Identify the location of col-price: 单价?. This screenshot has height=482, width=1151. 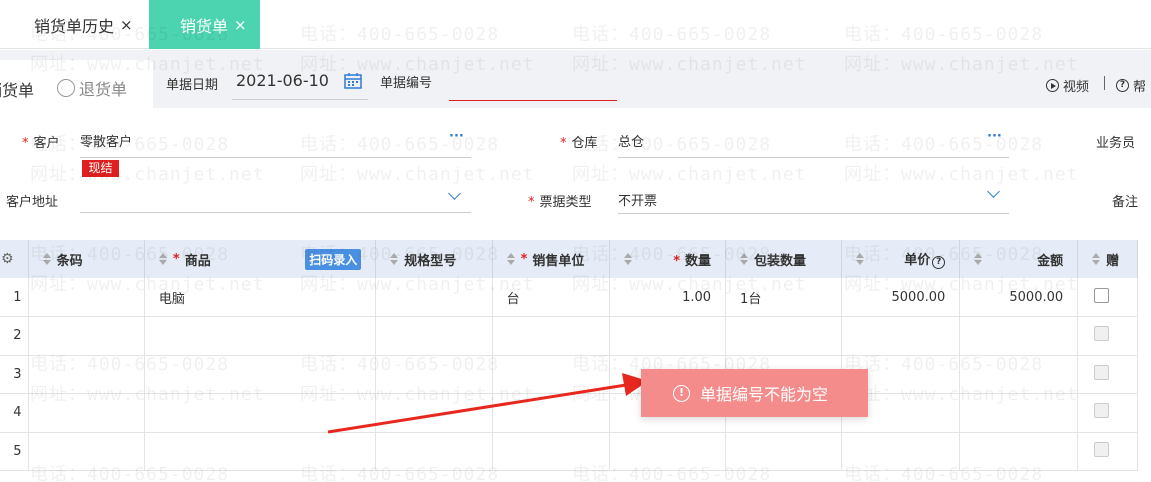
(901, 259).